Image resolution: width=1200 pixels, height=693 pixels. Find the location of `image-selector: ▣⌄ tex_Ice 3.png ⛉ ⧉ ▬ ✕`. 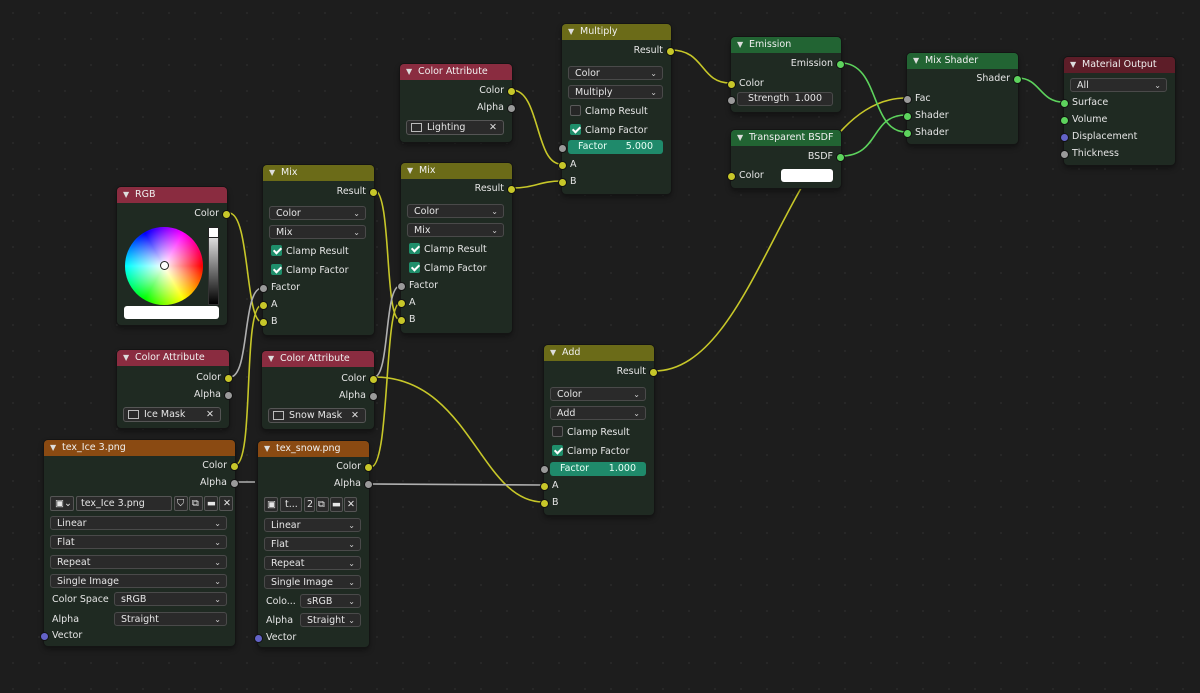

image-selector: ▣⌄ tex_Ice 3.png ⛉ ⧉ ▬ ✕ is located at coordinates (141, 504).